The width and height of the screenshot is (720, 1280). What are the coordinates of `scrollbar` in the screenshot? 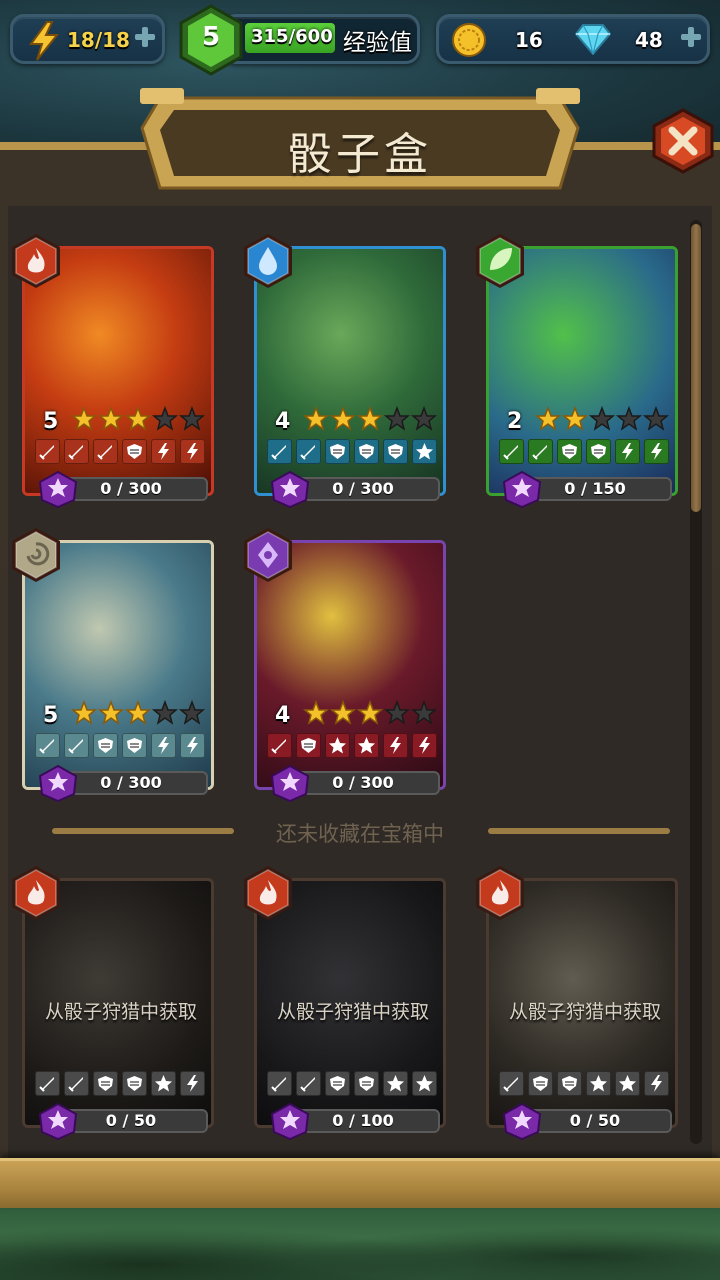 It's located at (696, 682).